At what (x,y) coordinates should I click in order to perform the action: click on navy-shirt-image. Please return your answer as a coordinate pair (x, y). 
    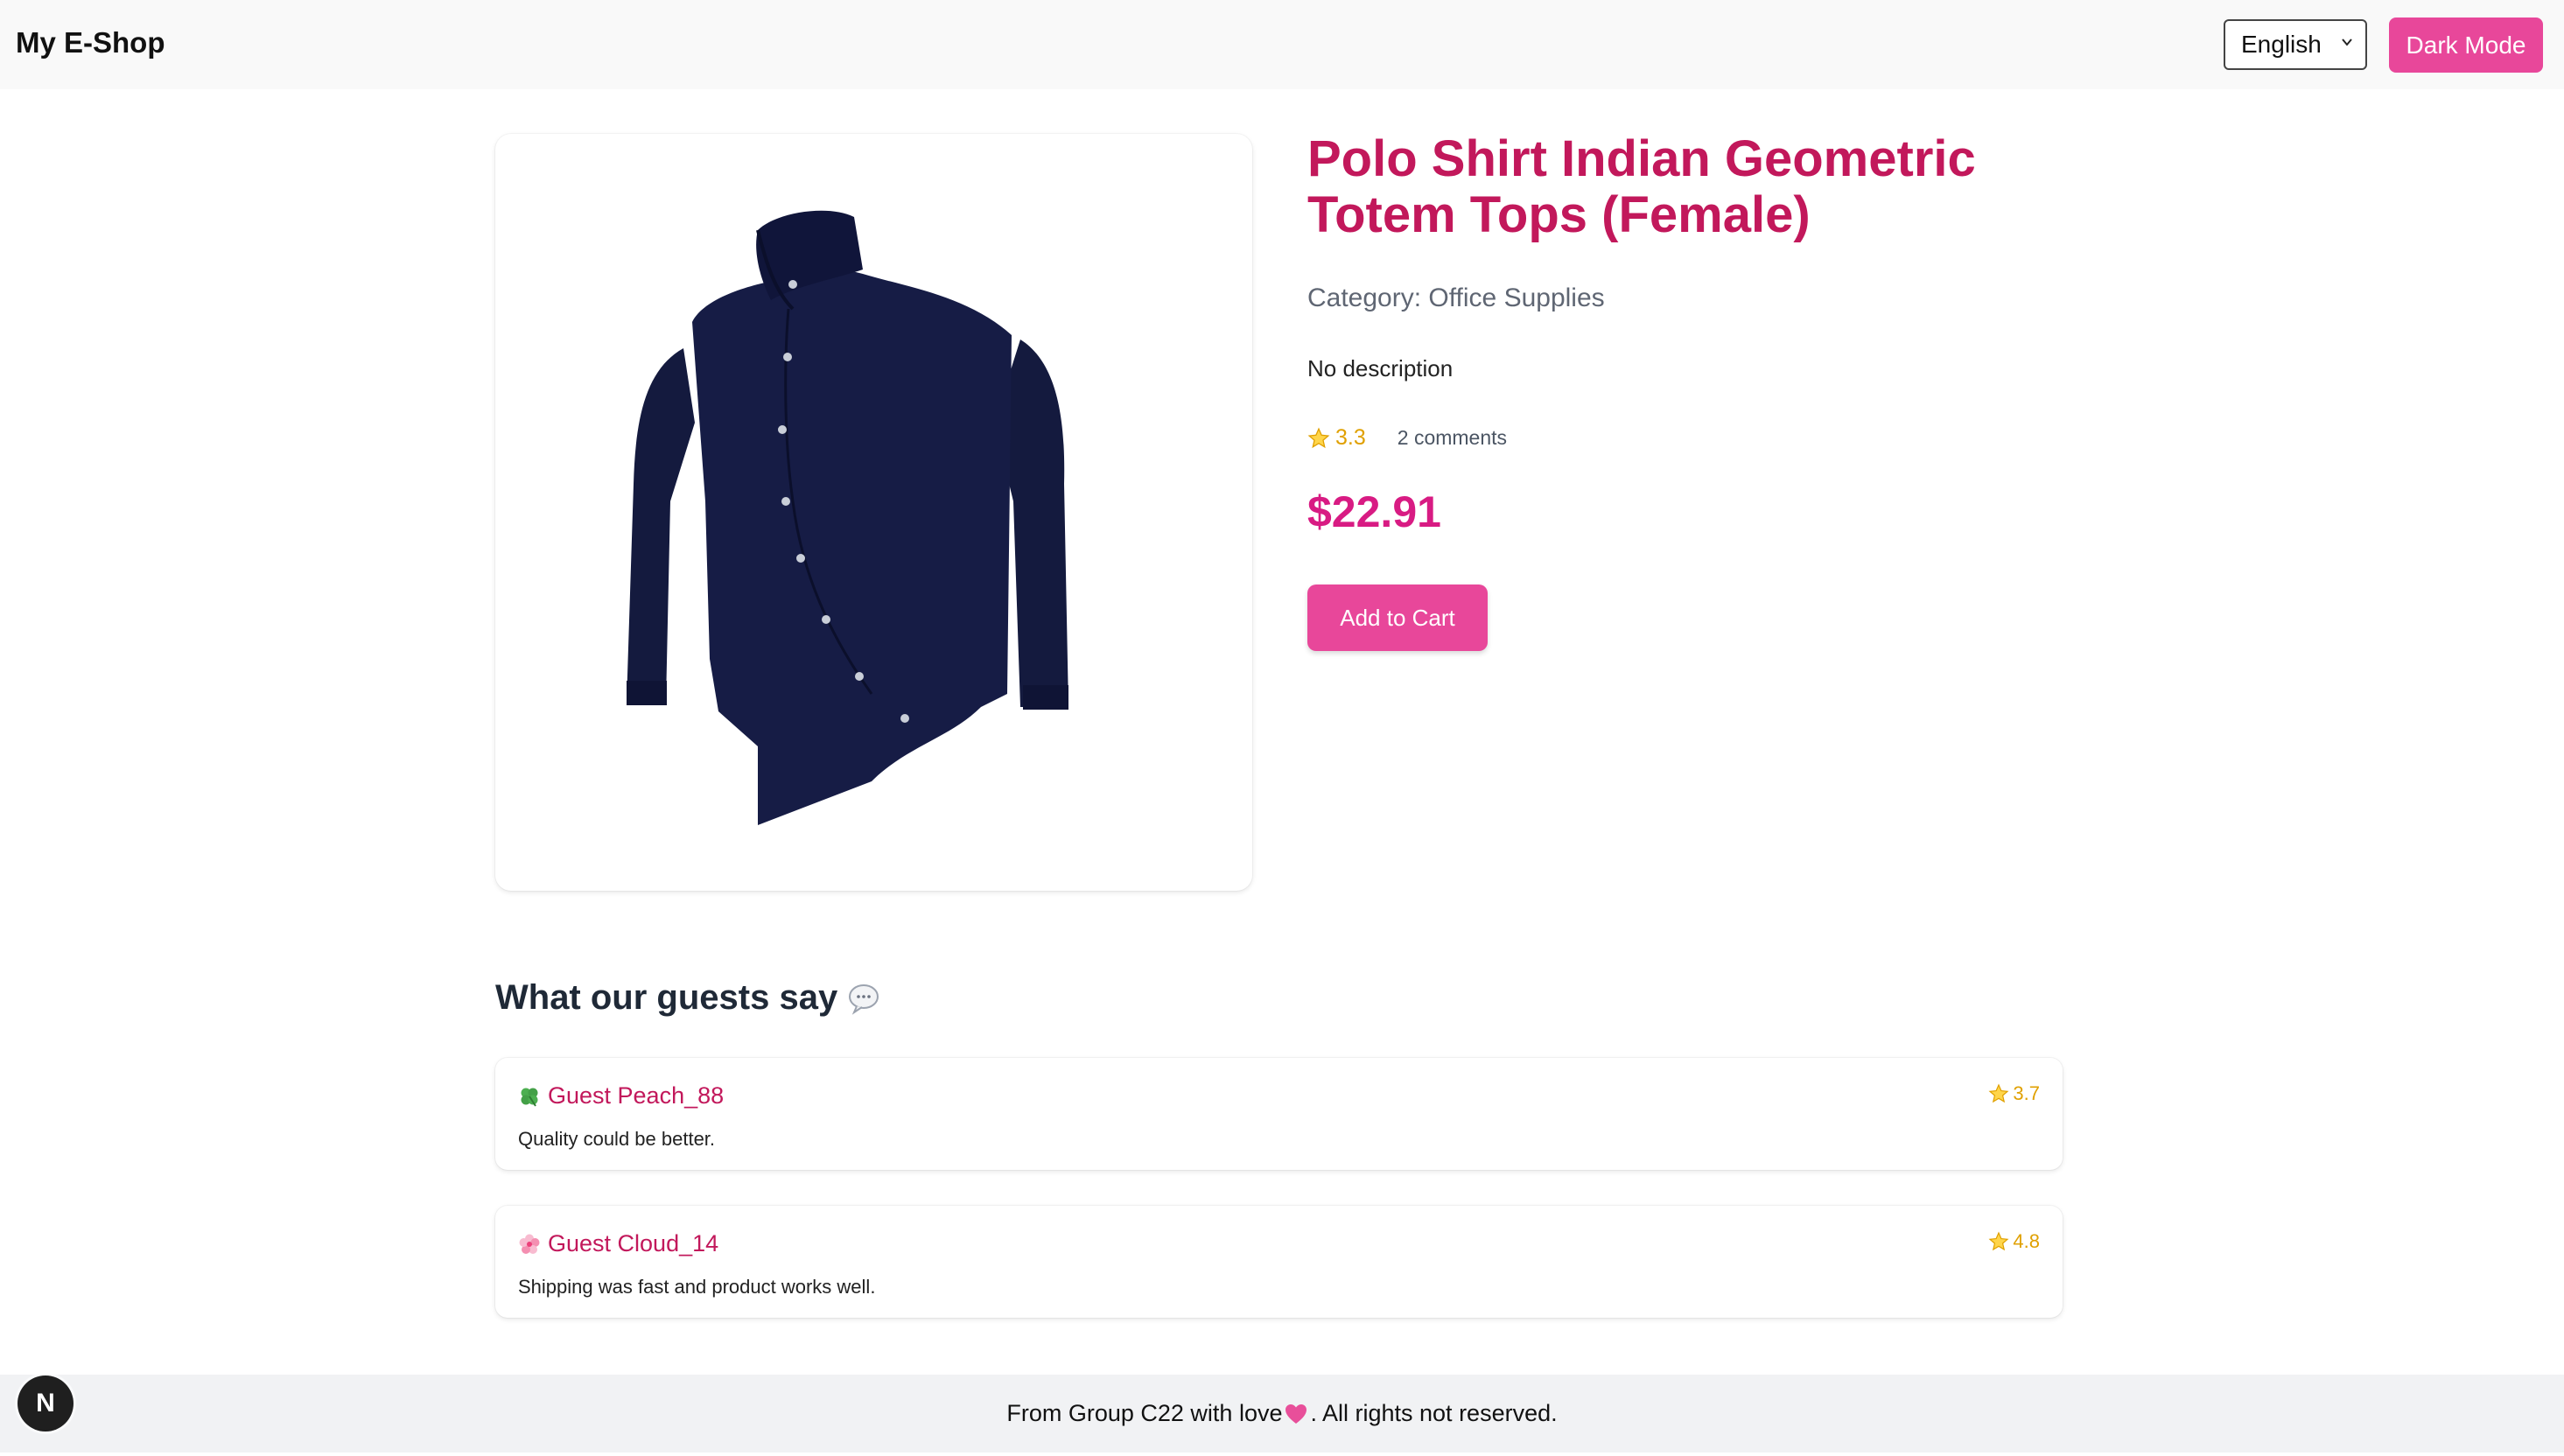
    Looking at the image, I should click on (847, 517).